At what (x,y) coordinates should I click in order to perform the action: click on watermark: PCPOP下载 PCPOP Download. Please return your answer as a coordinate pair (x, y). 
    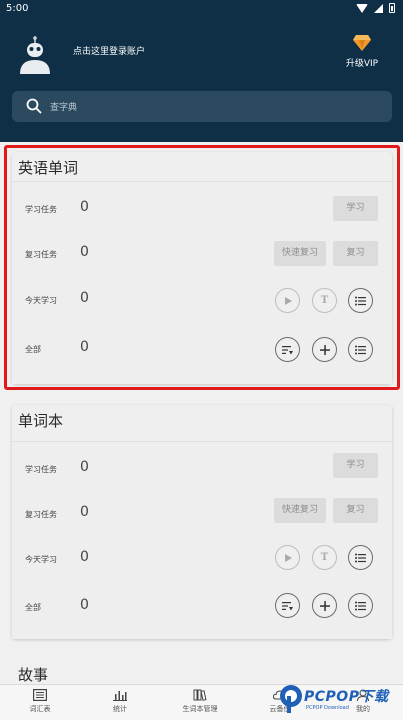
    Looking at the image, I should click on (339, 700).